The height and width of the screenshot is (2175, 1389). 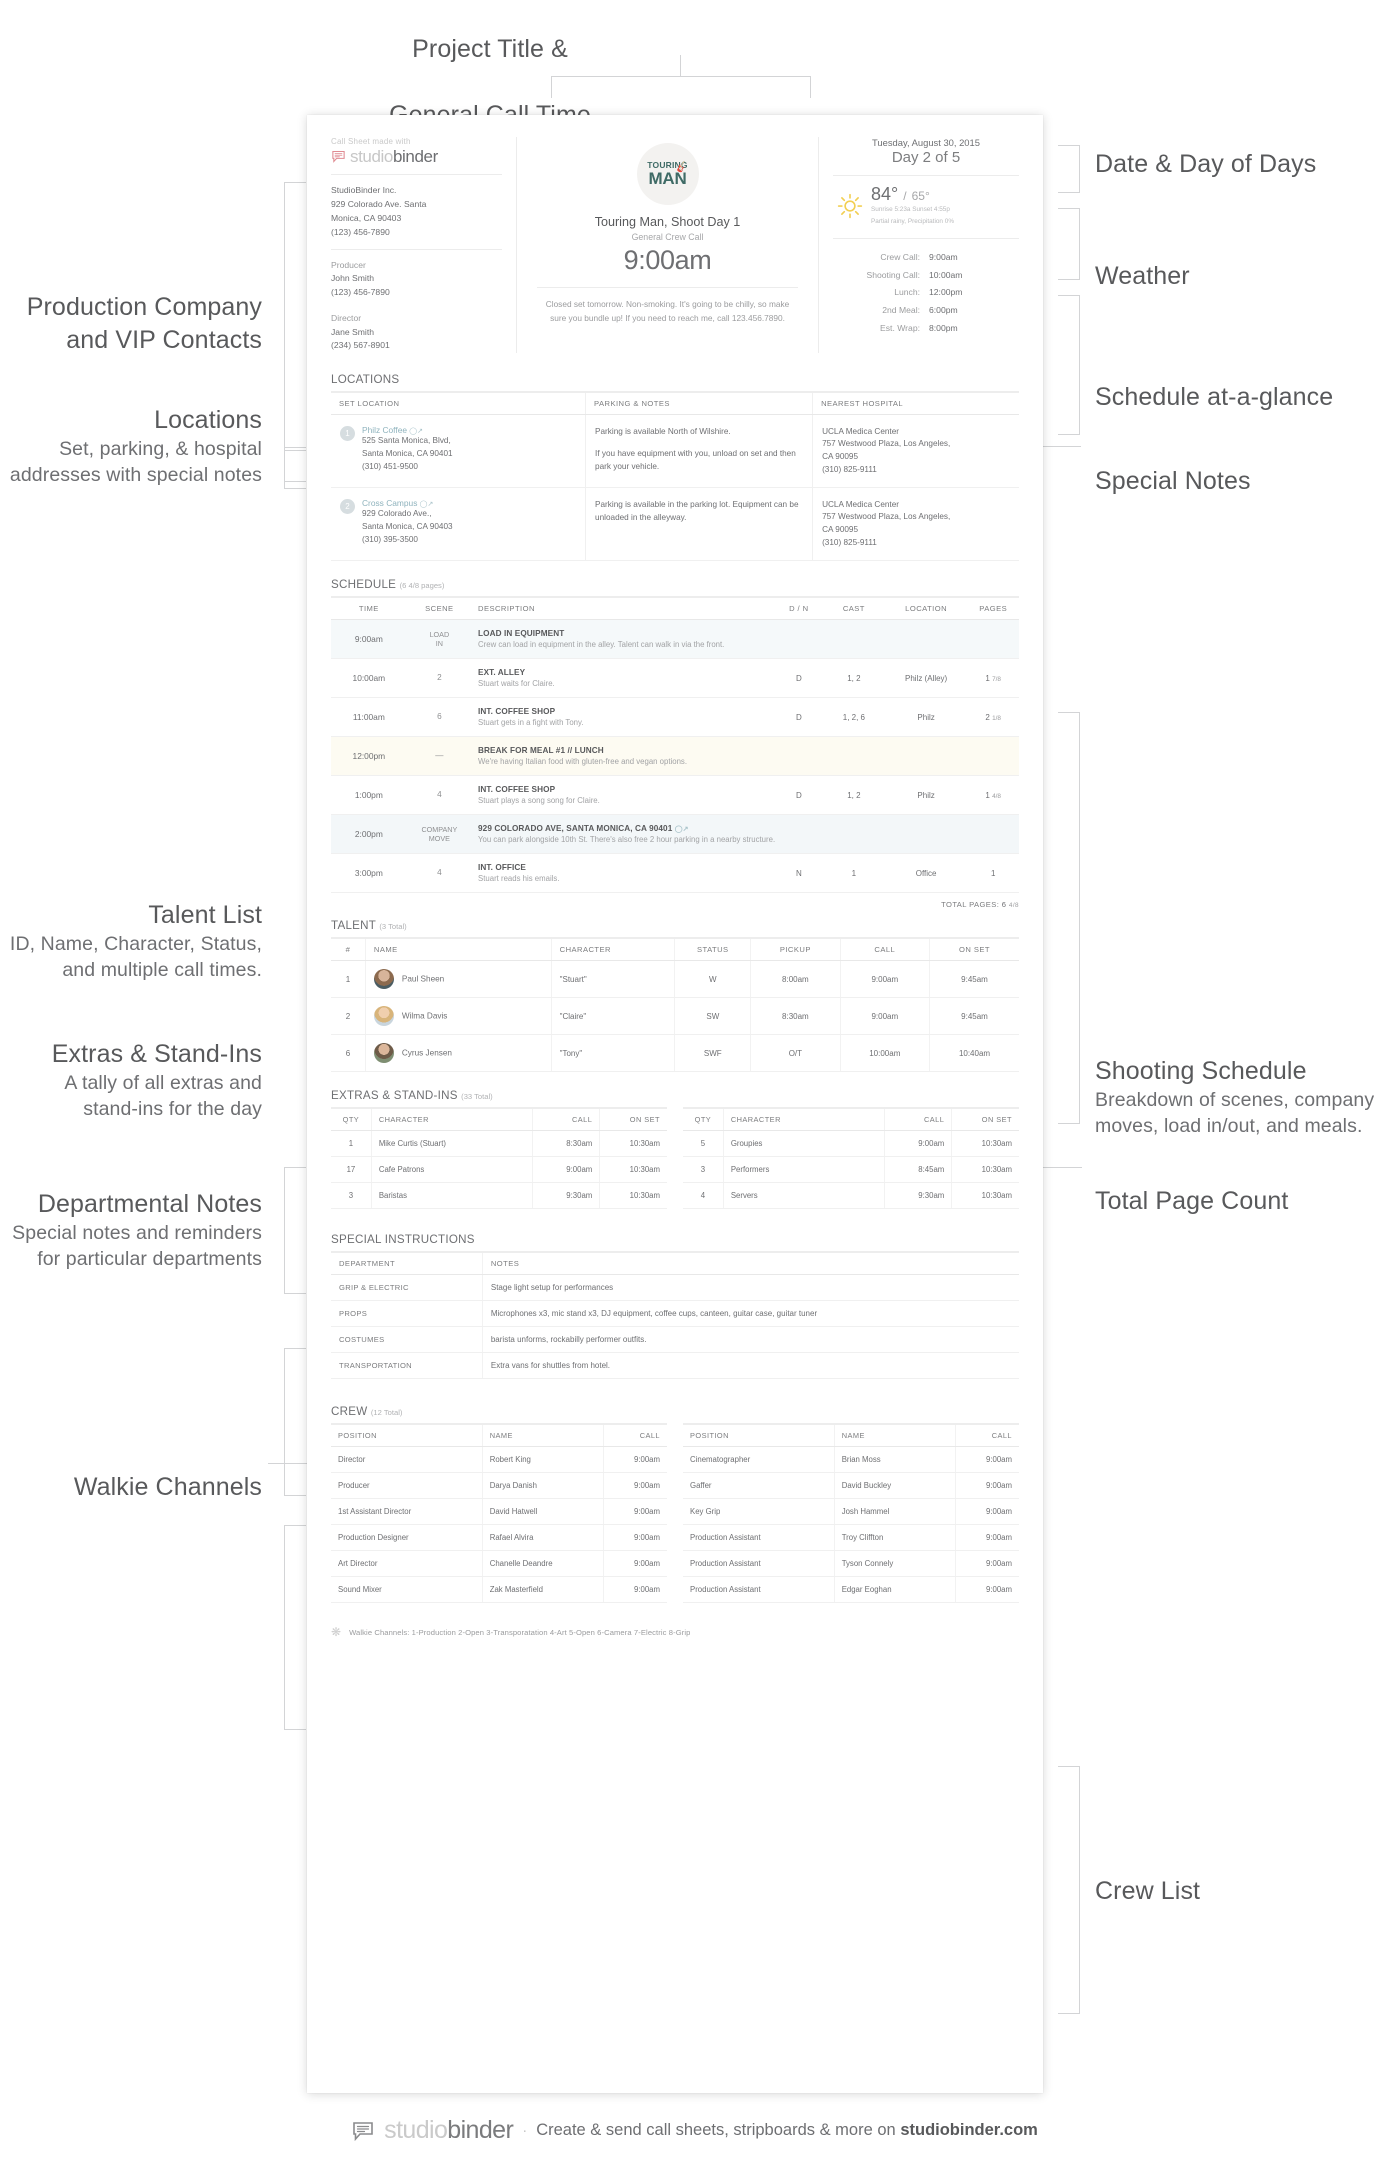 I want to click on location-name-link: Philz Coffee ◯↗, so click(x=469, y=430).